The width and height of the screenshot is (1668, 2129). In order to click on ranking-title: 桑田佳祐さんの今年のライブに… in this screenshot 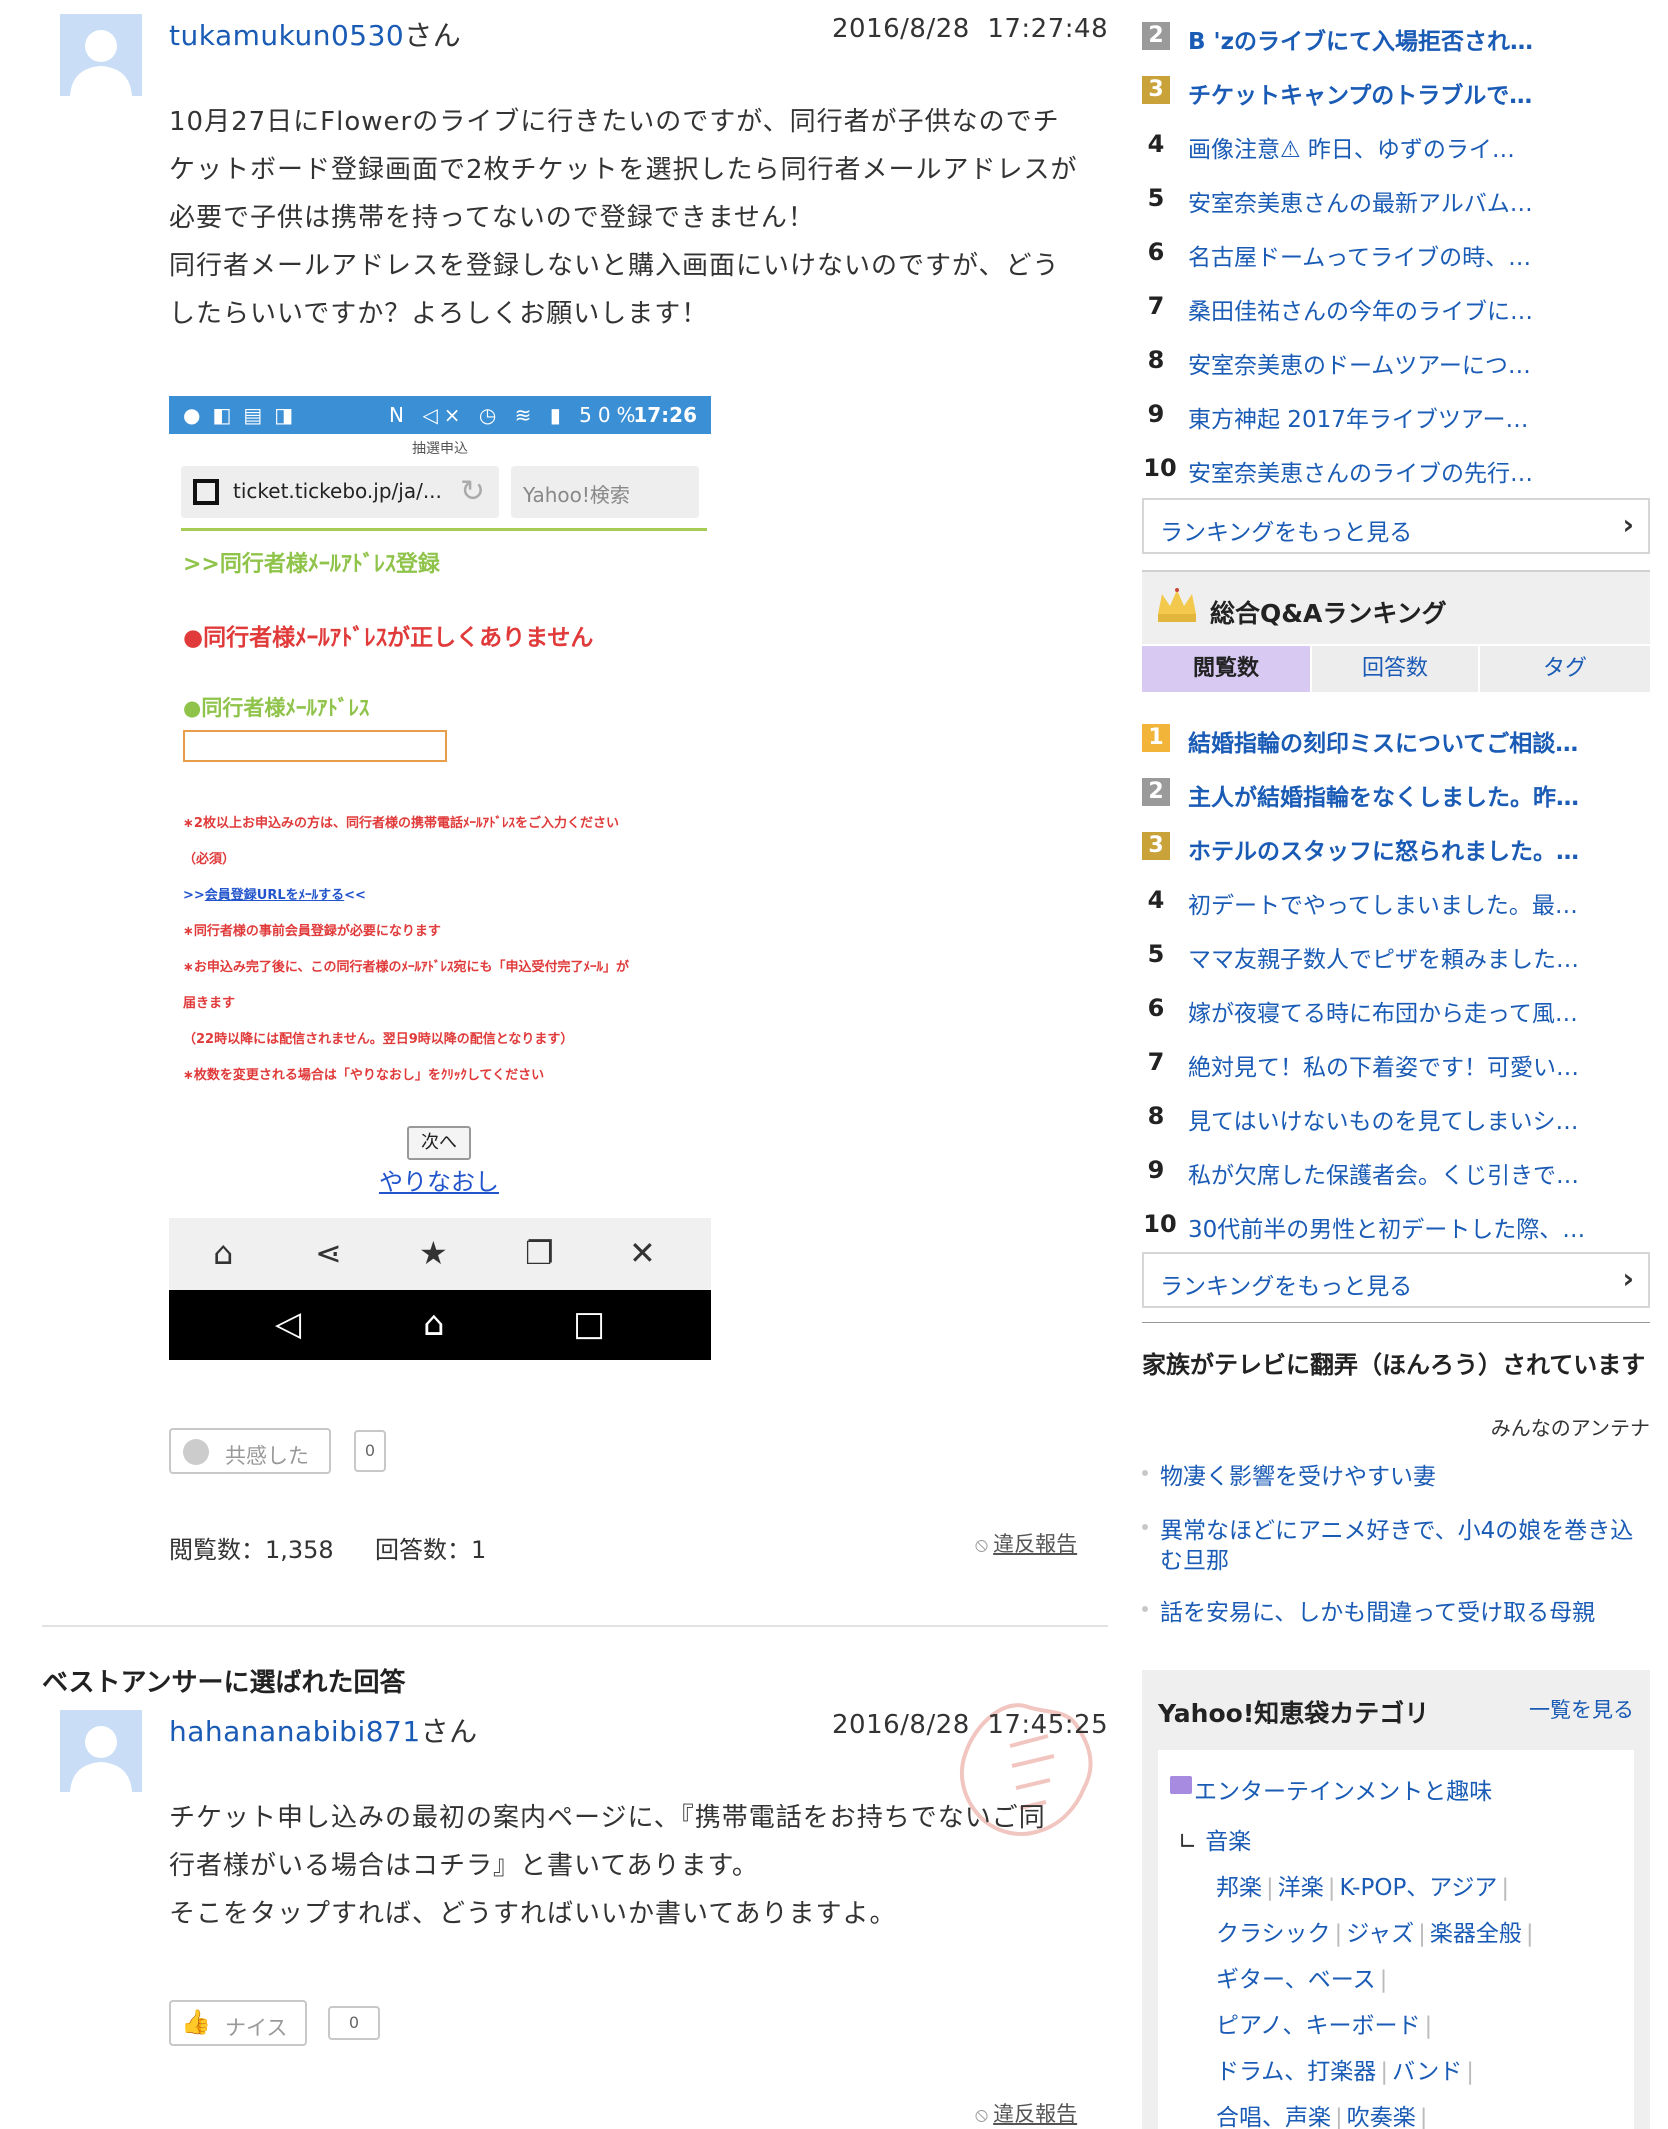, I will do `click(1360, 309)`.